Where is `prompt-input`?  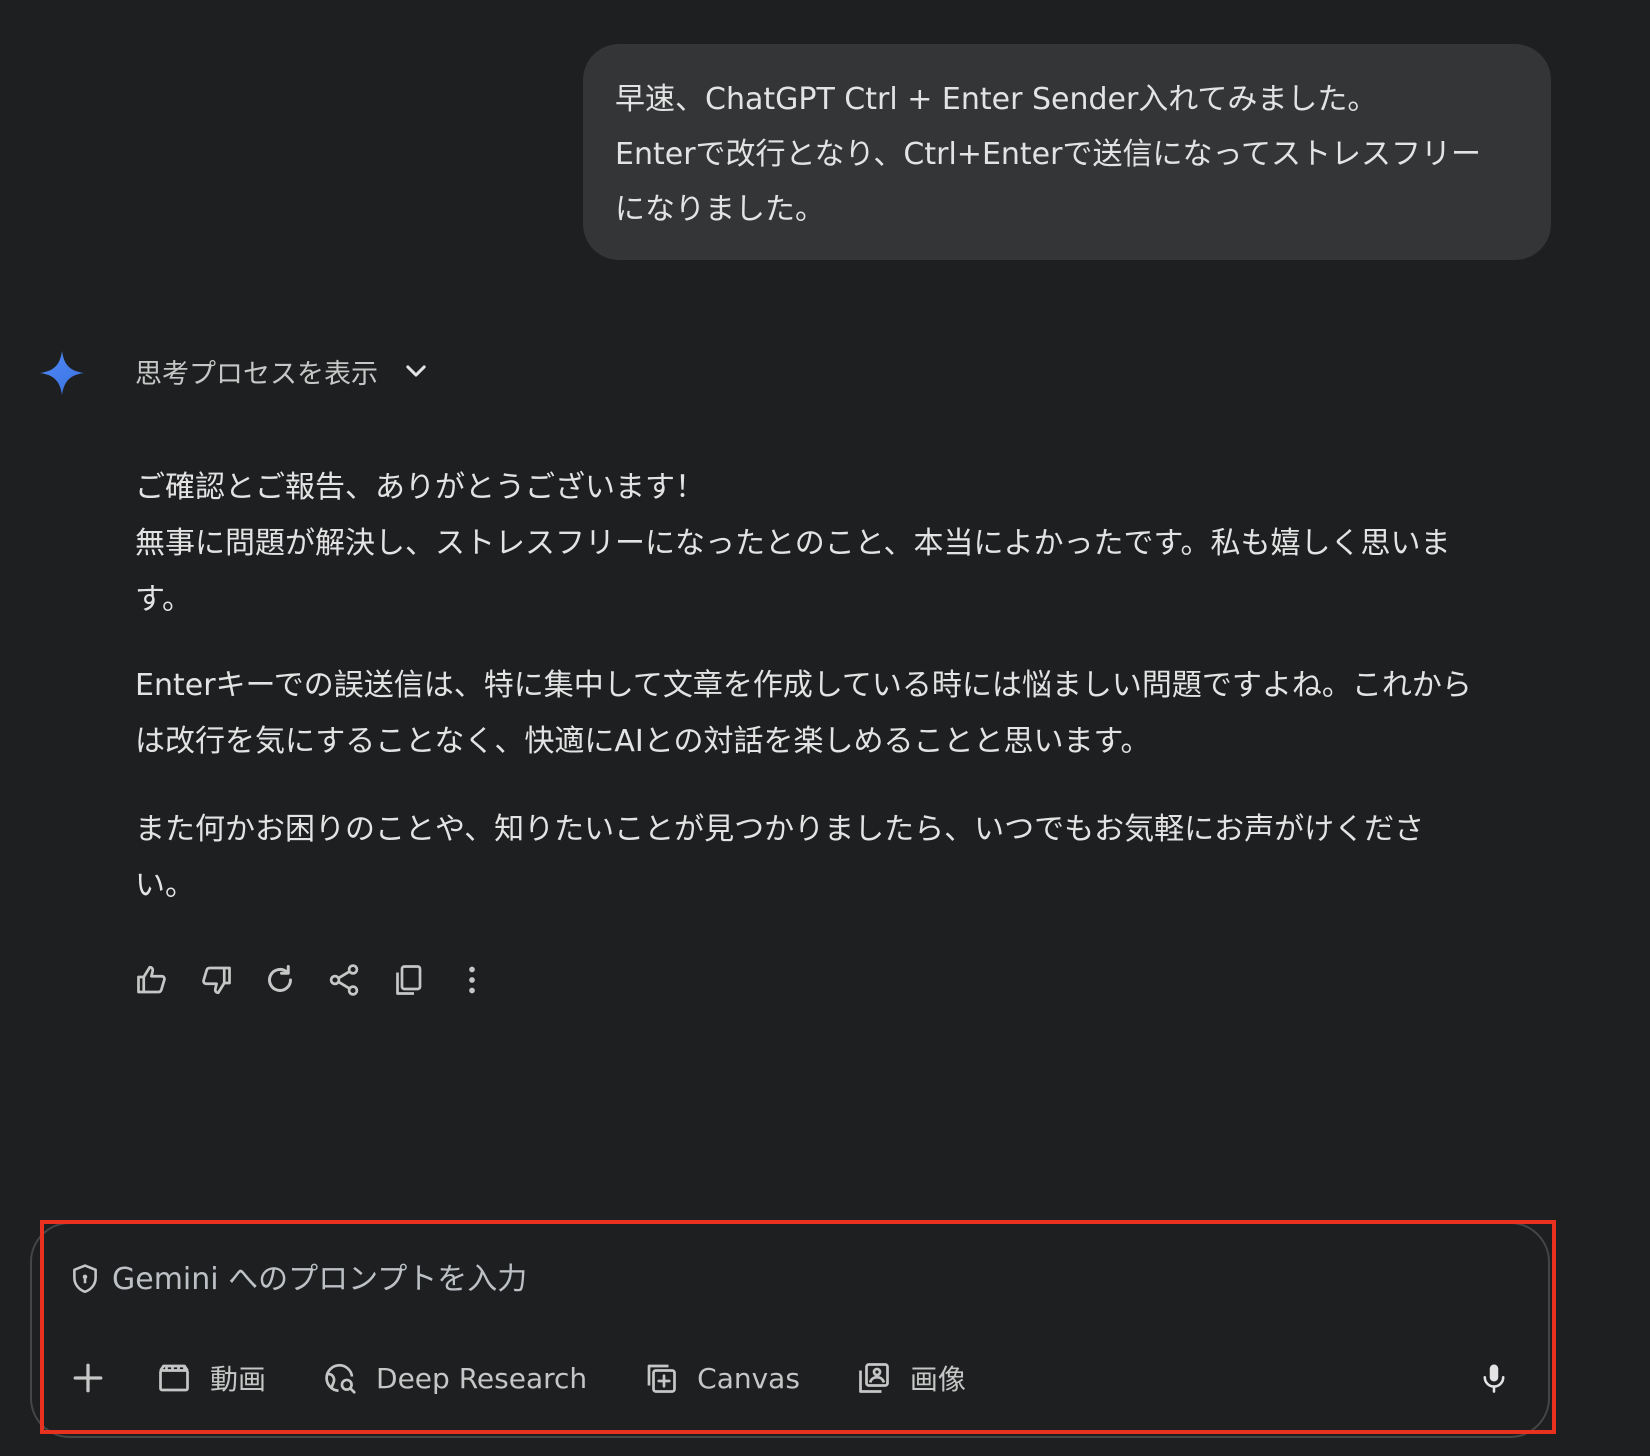
prompt-input is located at coordinates (712, 1279).